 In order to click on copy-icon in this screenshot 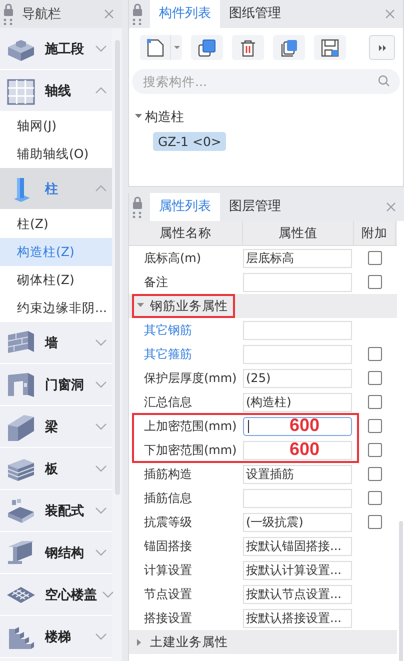, I will do `click(207, 48)`.